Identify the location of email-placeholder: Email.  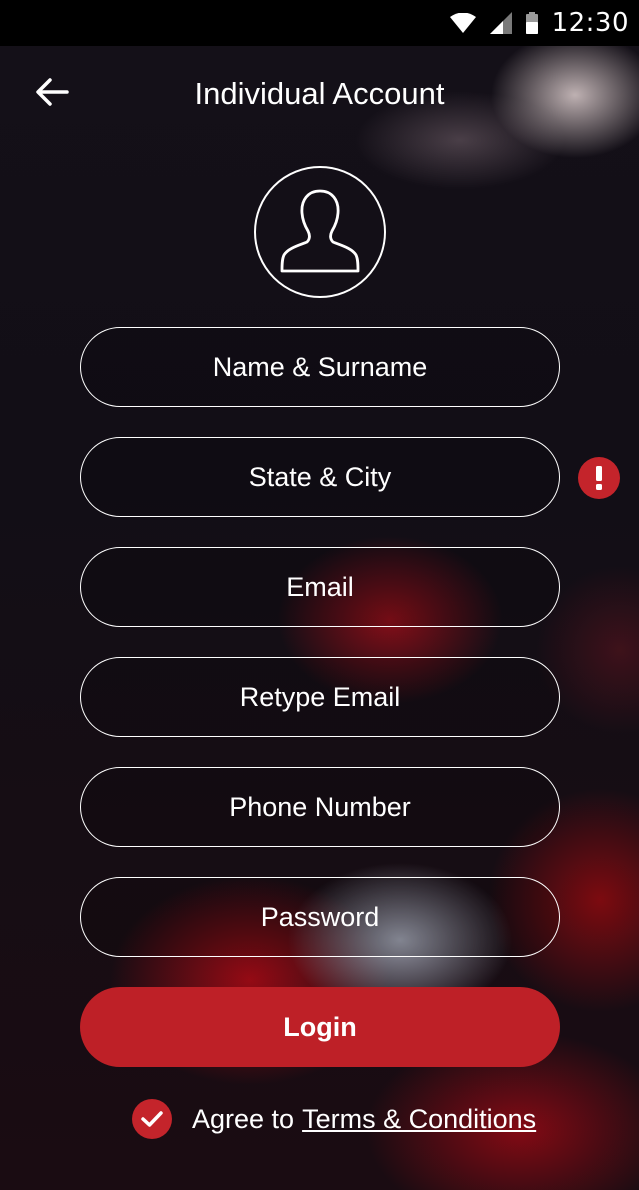
(320, 586).